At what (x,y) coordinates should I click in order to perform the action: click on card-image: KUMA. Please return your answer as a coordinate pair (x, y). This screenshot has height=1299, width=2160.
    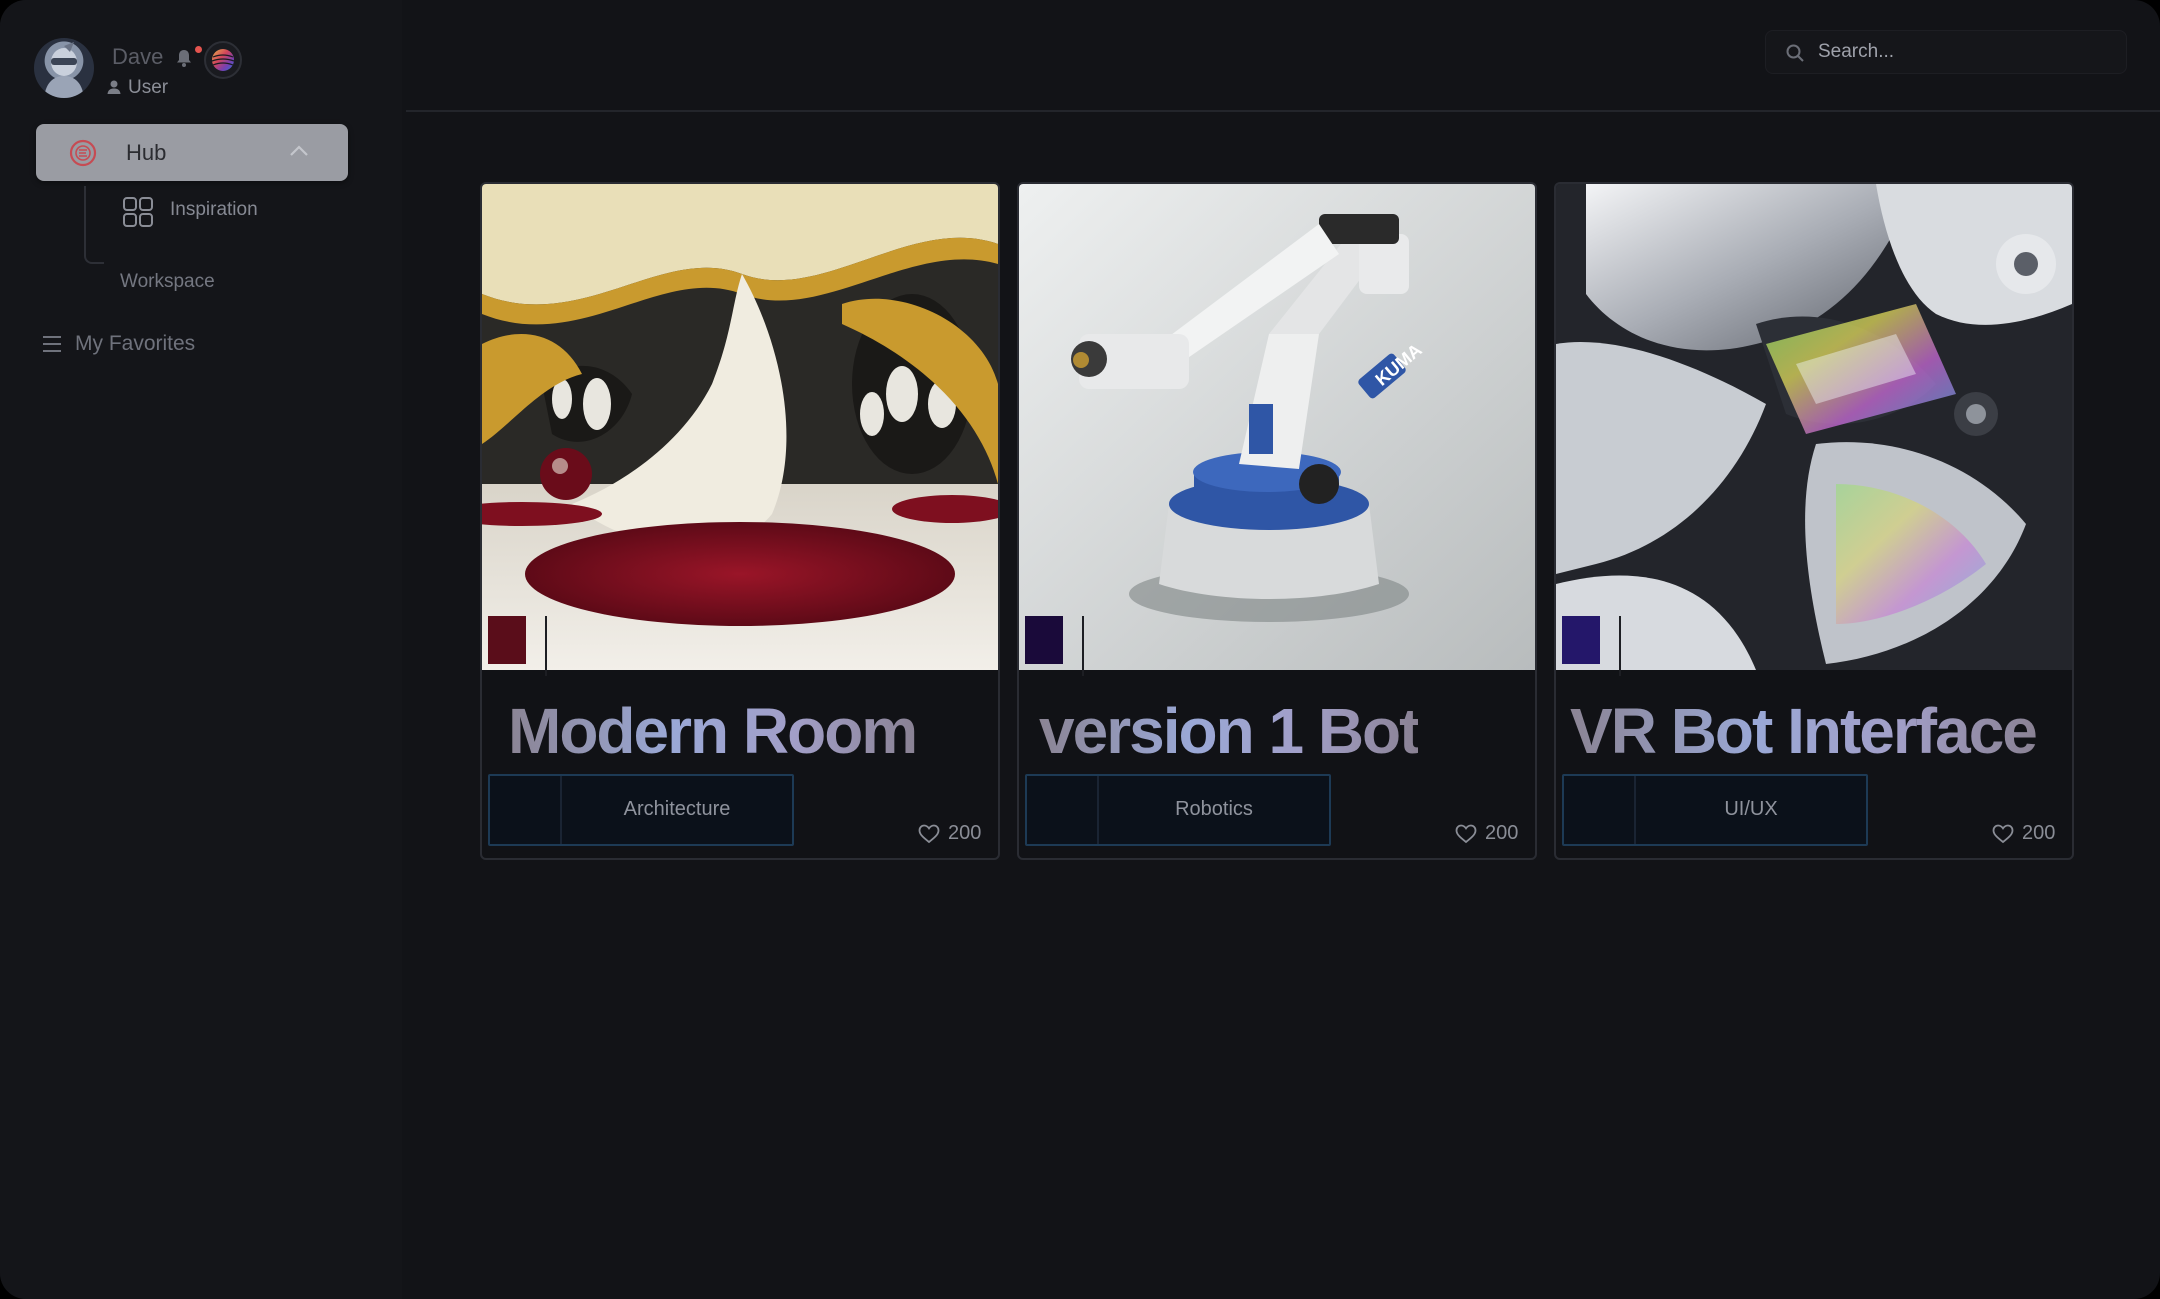
    Looking at the image, I should click on (1277, 427).